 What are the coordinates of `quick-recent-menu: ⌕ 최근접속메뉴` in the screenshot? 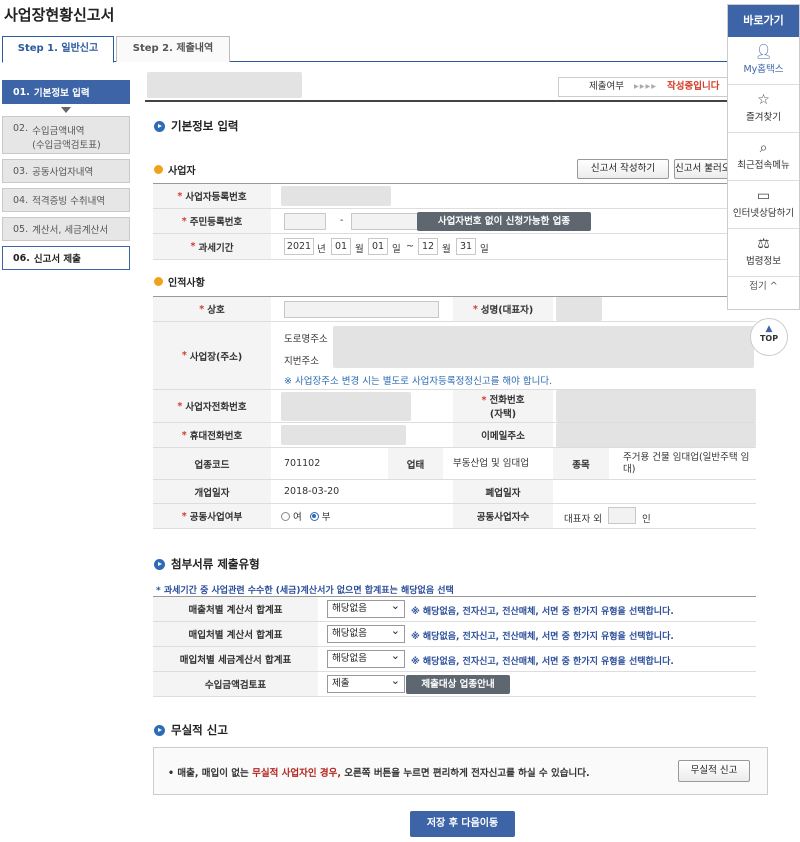 It's located at (763, 157).